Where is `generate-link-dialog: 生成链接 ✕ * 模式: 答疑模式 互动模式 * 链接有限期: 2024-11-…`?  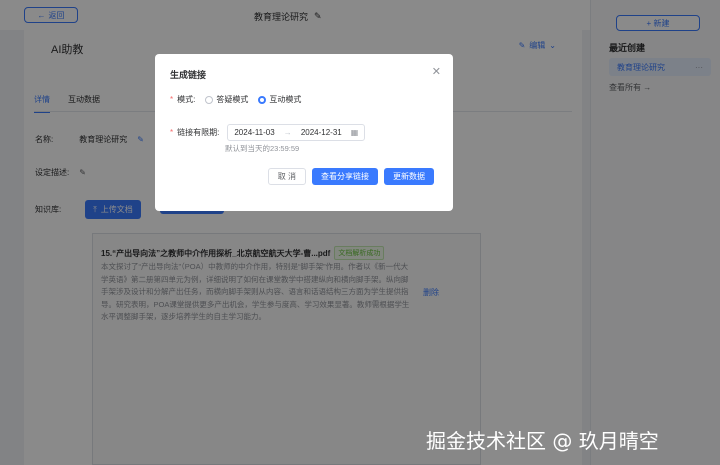
generate-link-dialog: 生成链接 ✕ * 模式: 答疑模式 互动模式 * 链接有限期: 2024-11-… is located at coordinates (304, 132).